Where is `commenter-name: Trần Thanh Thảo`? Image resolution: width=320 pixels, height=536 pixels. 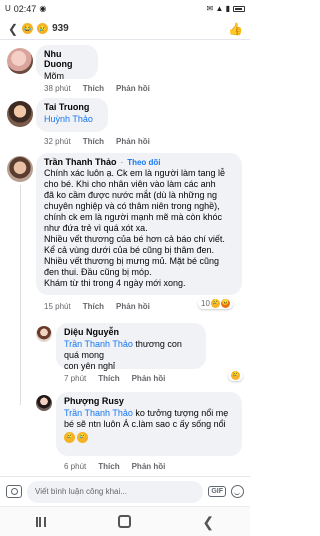 commenter-name: Trần Thanh Thảo is located at coordinates (80, 162).